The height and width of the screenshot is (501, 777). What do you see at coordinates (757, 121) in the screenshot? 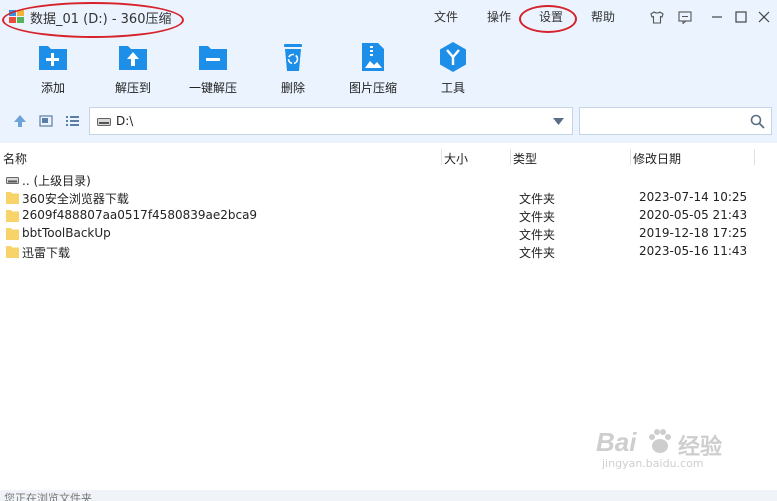
I see `search-icon` at bounding box center [757, 121].